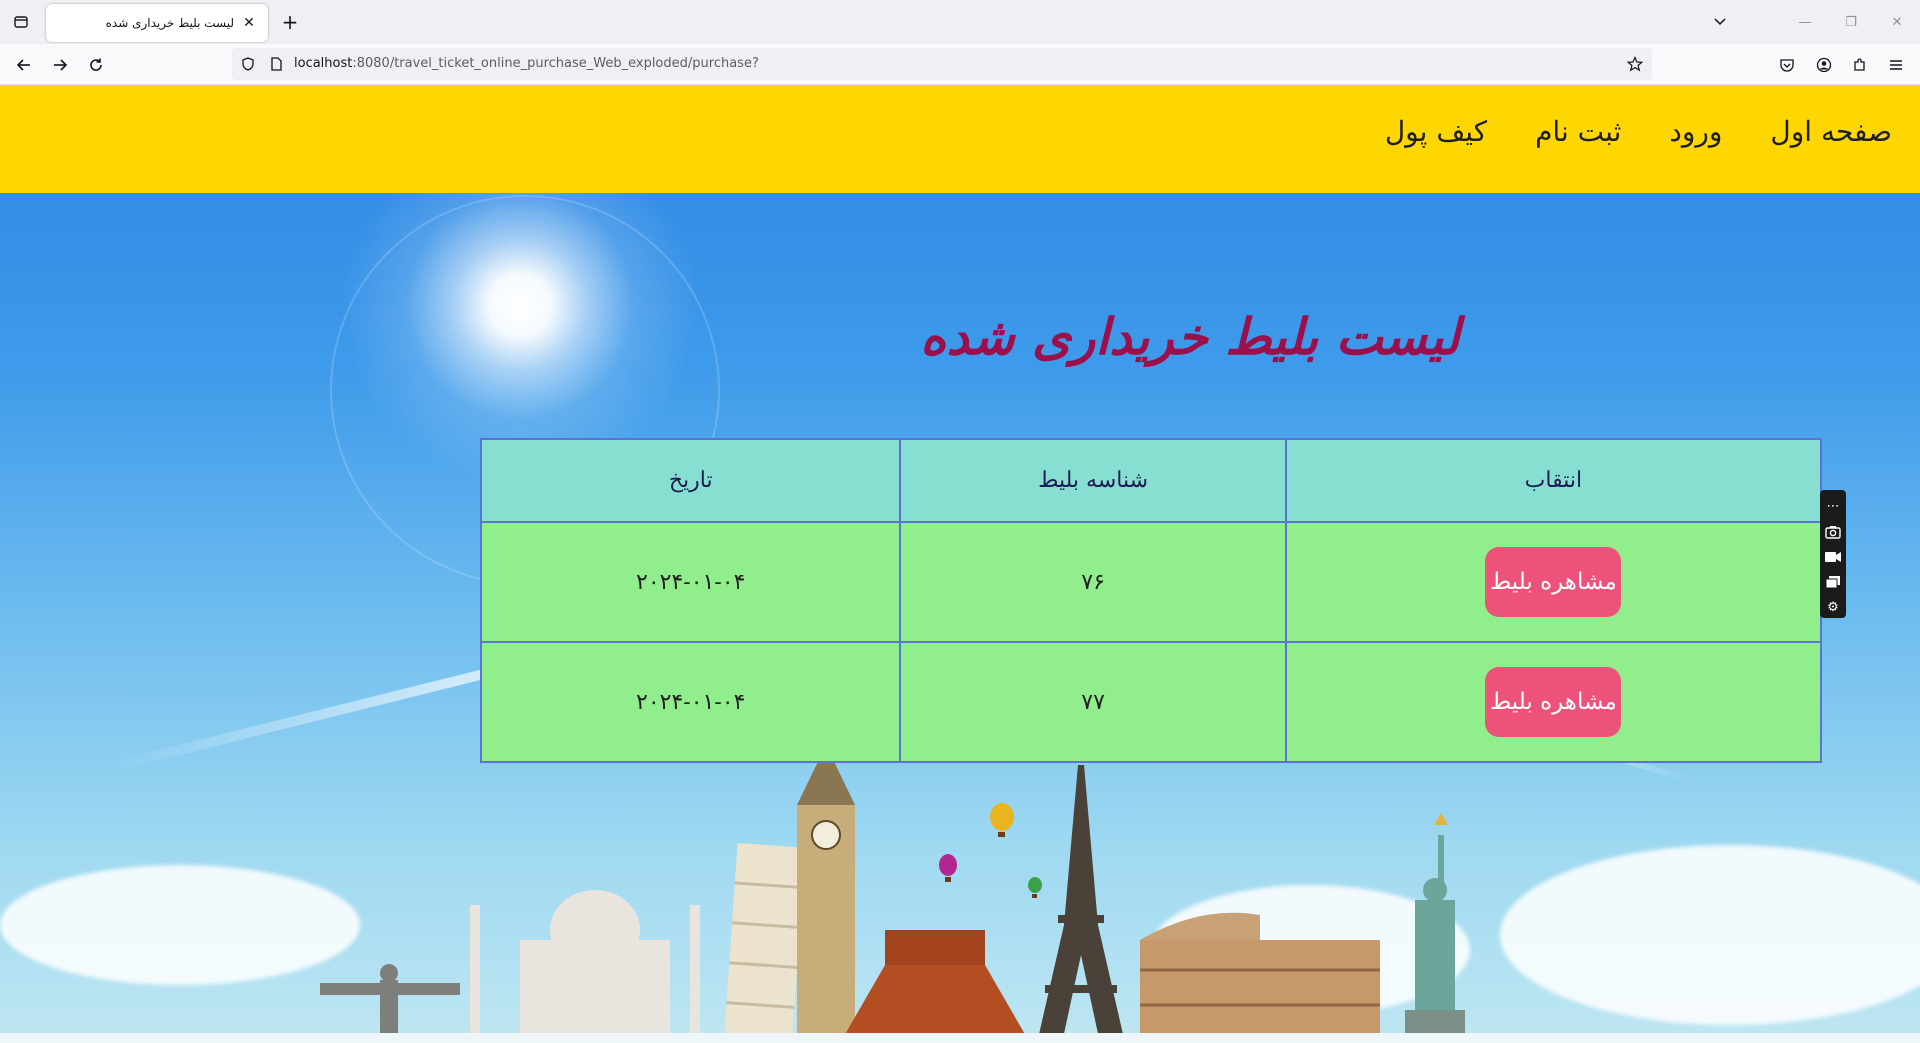  What do you see at coordinates (960, 22) in the screenshot?
I see `browser-tab-bar: لیست بلیط خریداری شده ✕ + — ❐ ✕` at bounding box center [960, 22].